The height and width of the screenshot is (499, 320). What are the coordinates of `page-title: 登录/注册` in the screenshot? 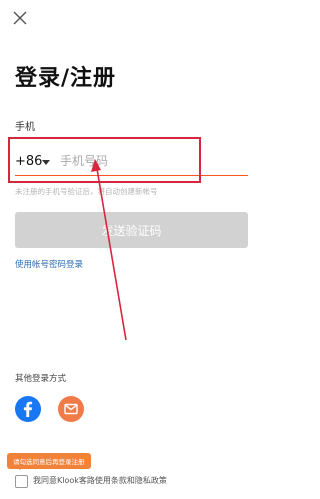 It's located at (66, 78).